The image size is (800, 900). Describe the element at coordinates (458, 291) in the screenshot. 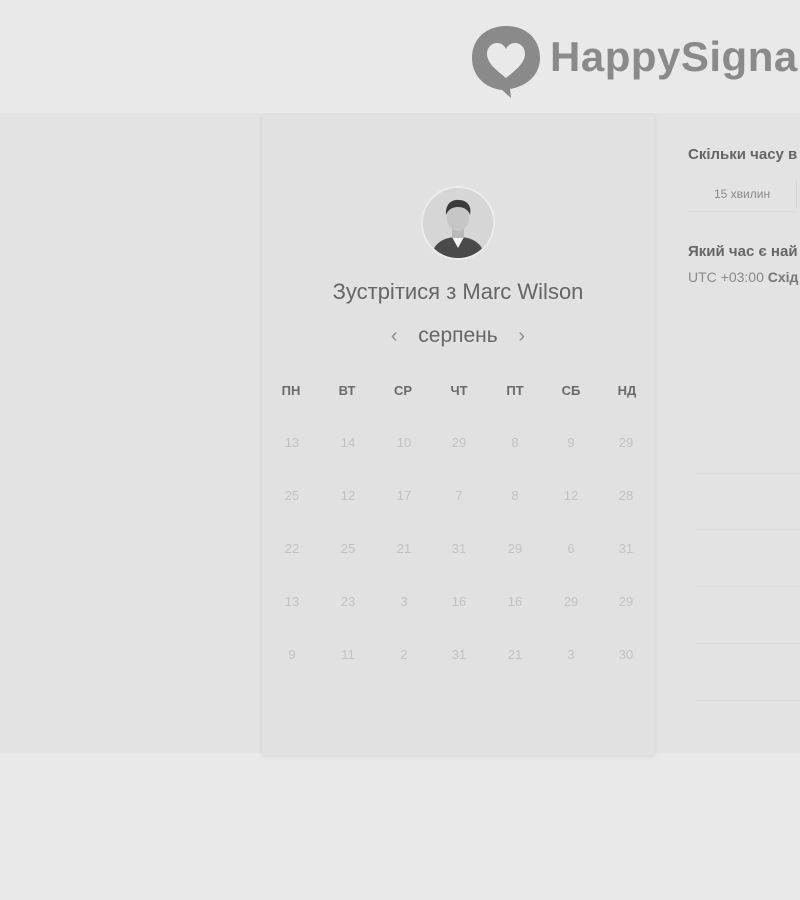

I see `meeting-title: Зустрітися з Marc Wilson` at that location.